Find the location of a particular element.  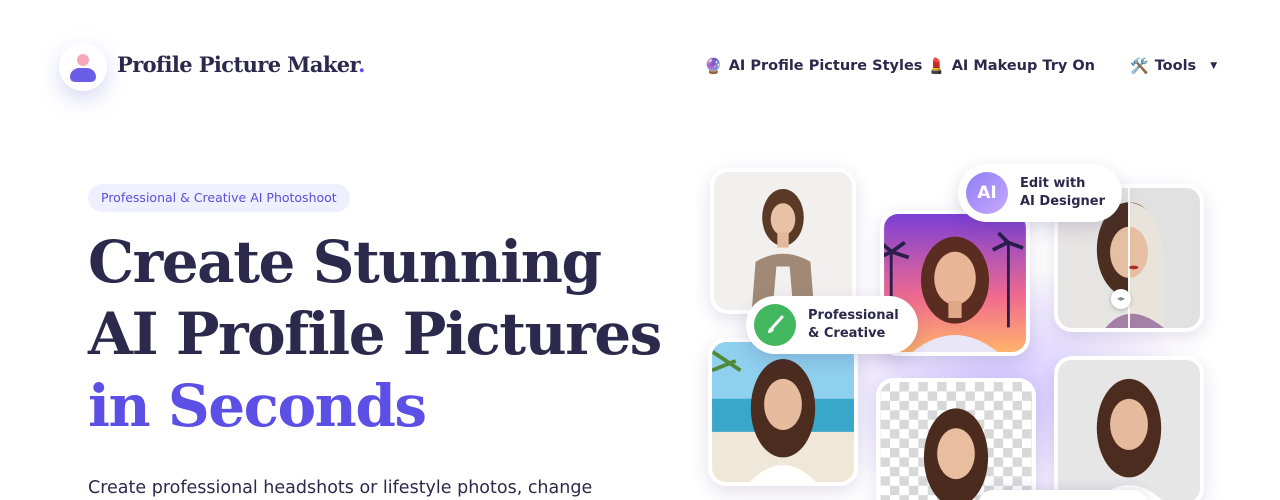

nav-tools-dropdown: 🛠️ Tools ▼ is located at coordinates (1173, 66).